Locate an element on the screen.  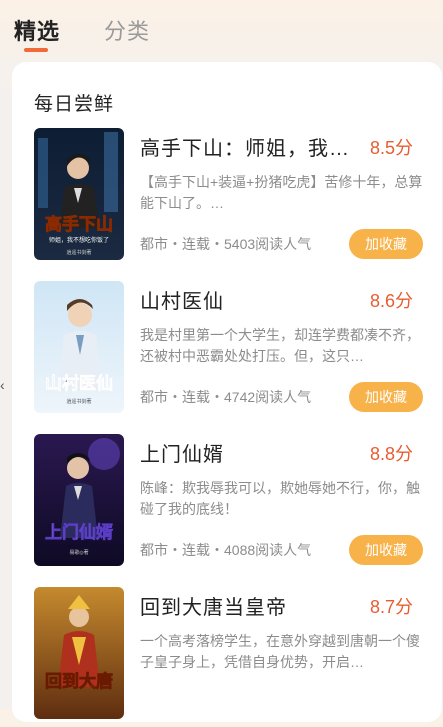
book-score: 8.5分 is located at coordinates (392, 148).